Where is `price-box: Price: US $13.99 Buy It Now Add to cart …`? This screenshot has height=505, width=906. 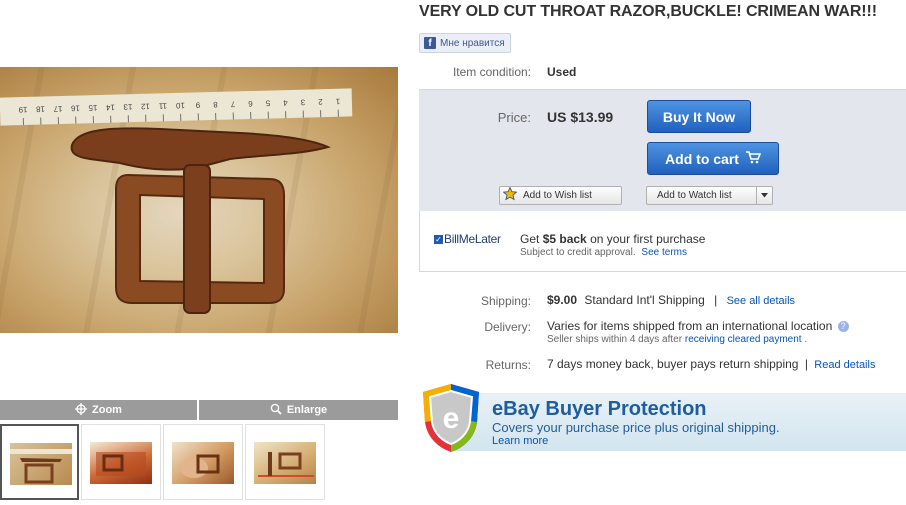 price-box: Price: US $13.99 Buy It Now Add to cart … is located at coordinates (662, 150).